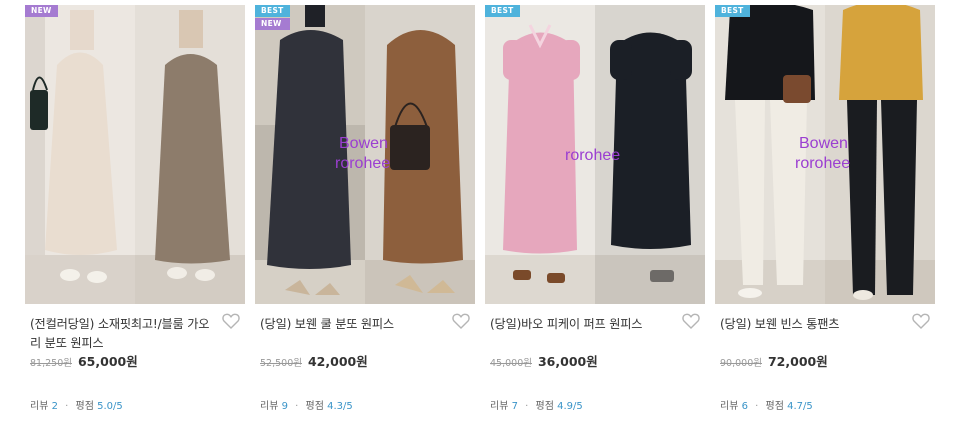 The height and width of the screenshot is (426, 966). What do you see at coordinates (583, 324) in the screenshot?
I see `product-title: (당일)바오 피케이 퍼프 원피스` at bounding box center [583, 324].